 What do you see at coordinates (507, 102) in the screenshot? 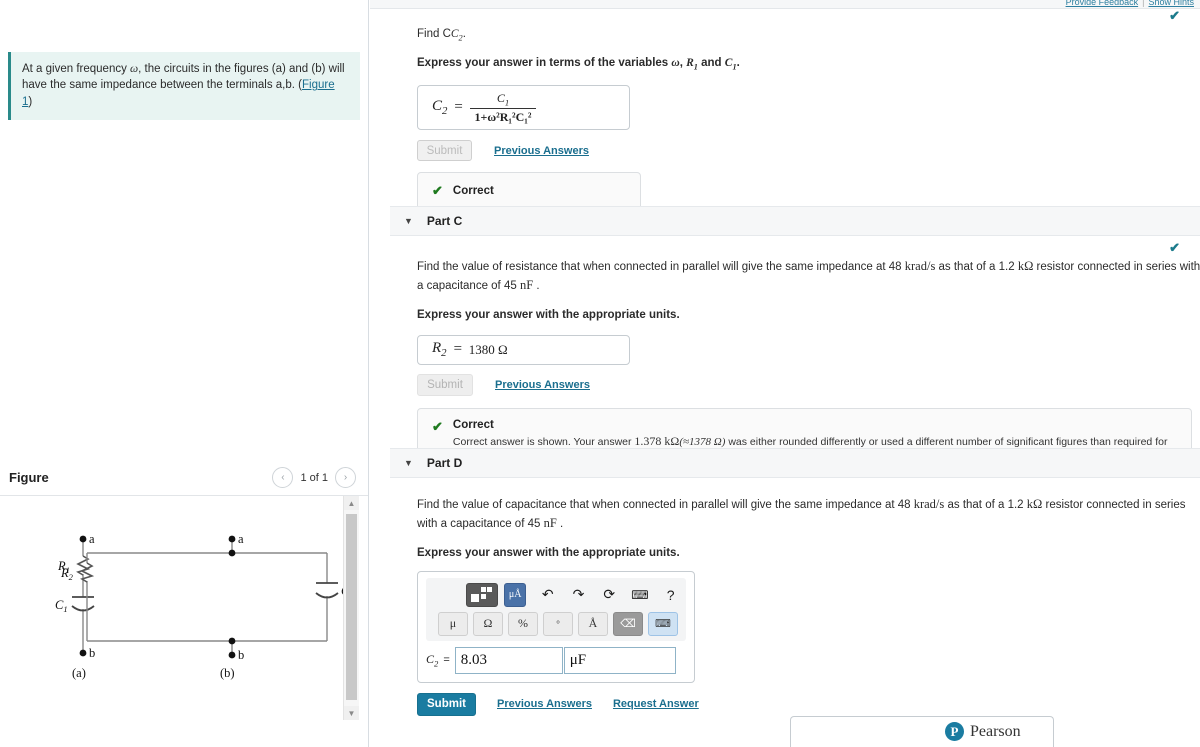
I see `fraction-numerator-sub: 1` at bounding box center [507, 102].